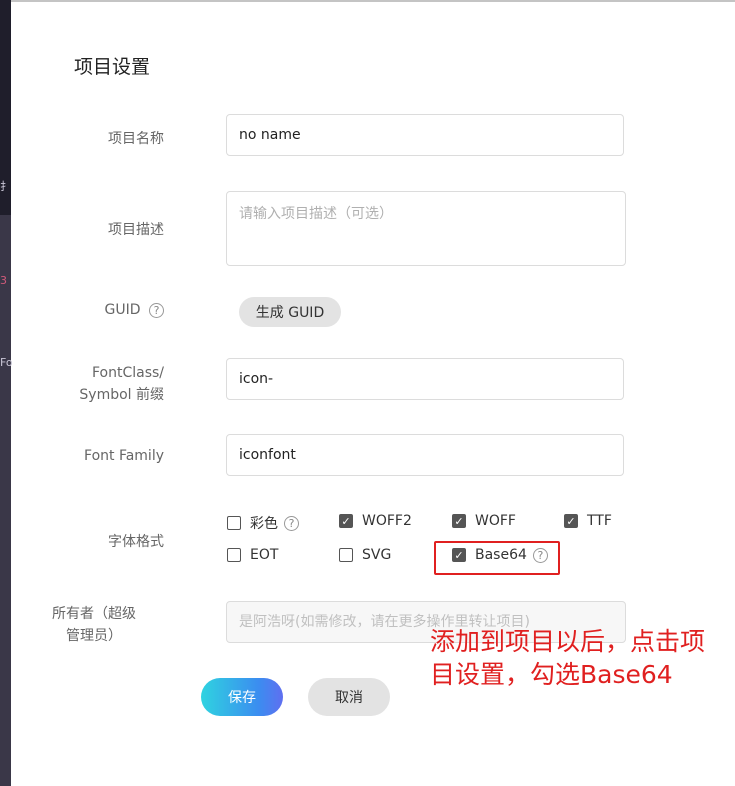 Image resolution: width=735 pixels, height=786 pixels. What do you see at coordinates (136, 542) in the screenshot?
I see `font-format-label: 字体格式` at bounding box center [136, 542].